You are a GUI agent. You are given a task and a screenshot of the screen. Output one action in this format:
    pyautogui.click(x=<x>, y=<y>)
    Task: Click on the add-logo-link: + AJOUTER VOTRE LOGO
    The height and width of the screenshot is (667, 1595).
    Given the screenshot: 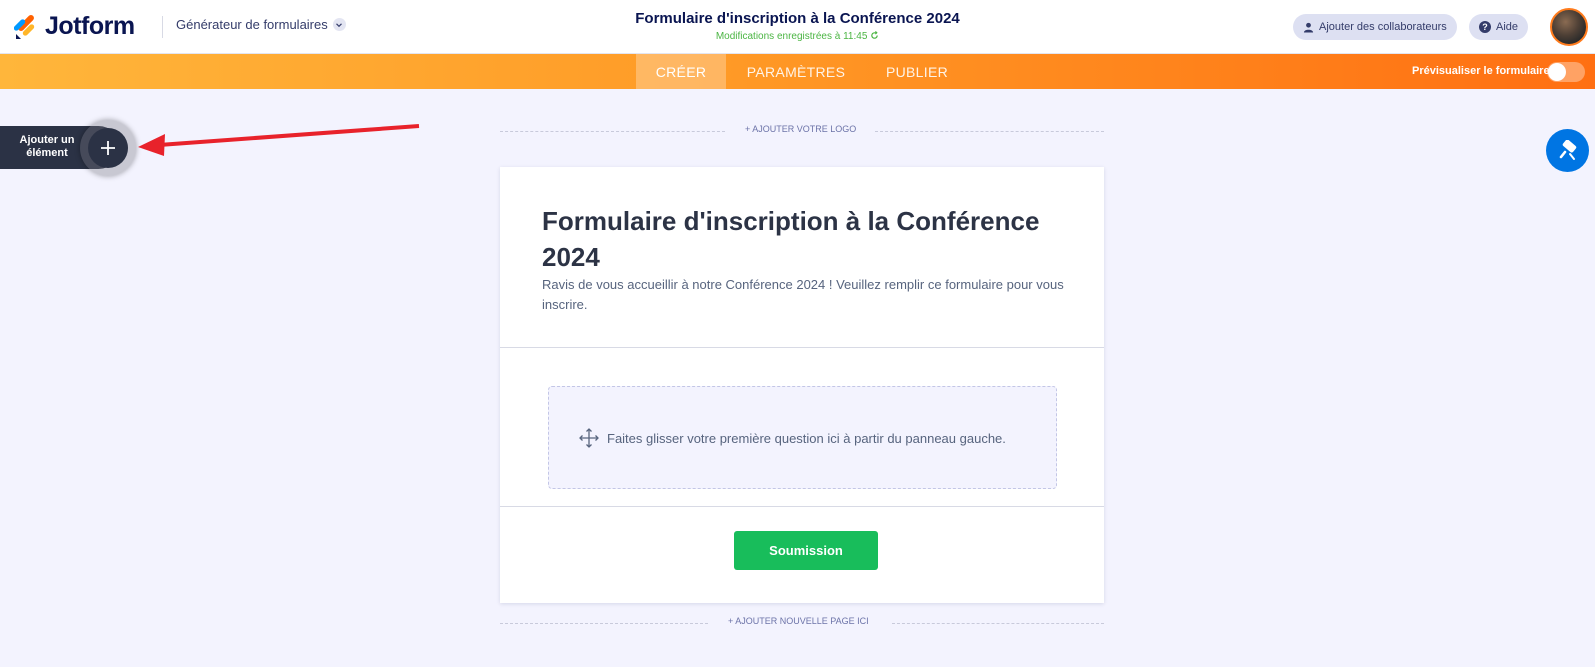 What is the action you would take?
    pyautogui.click(x=800, y=129)
    